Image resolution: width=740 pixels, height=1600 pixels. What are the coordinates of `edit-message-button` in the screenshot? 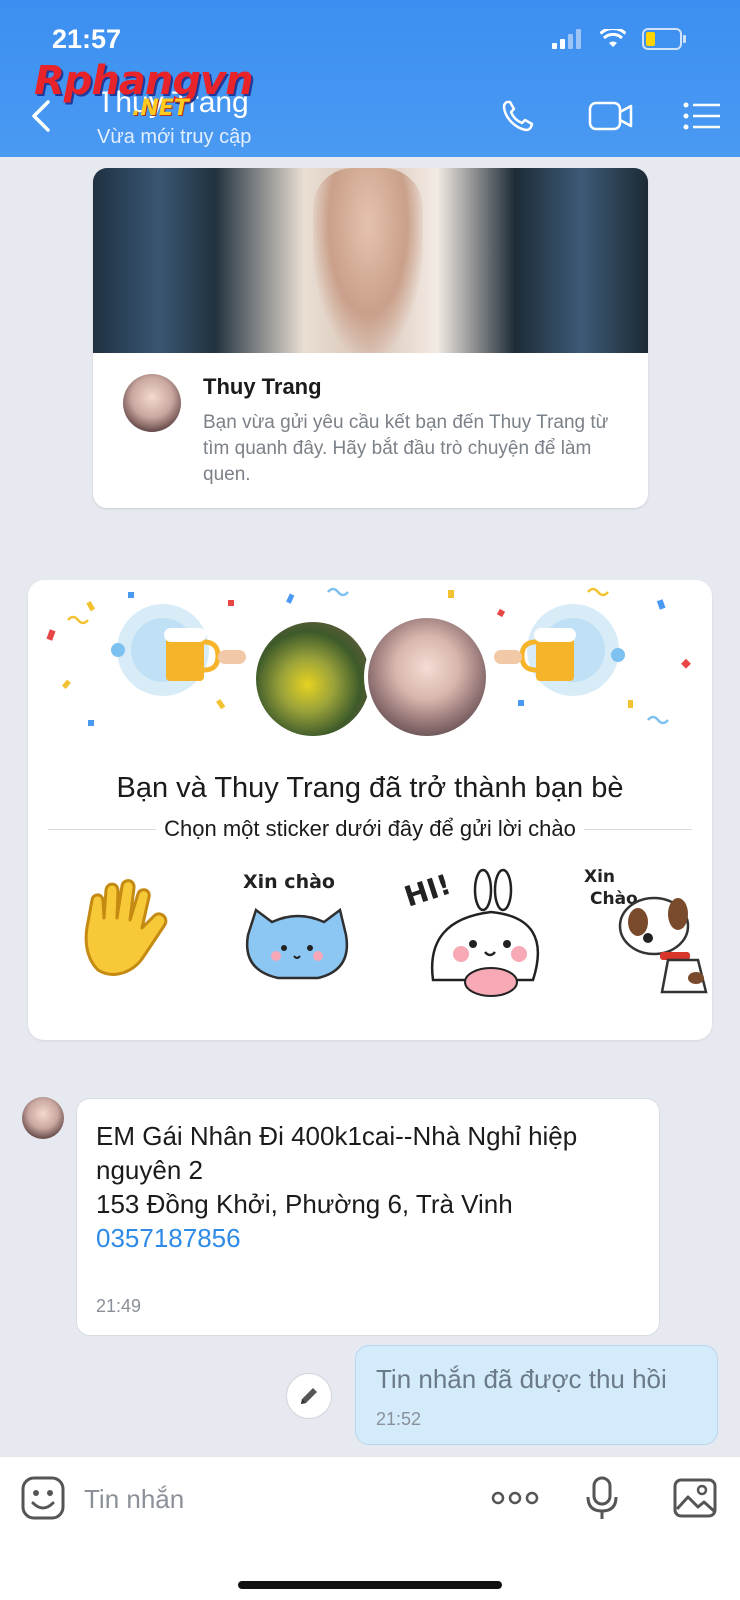 It's located at (309, 1396).